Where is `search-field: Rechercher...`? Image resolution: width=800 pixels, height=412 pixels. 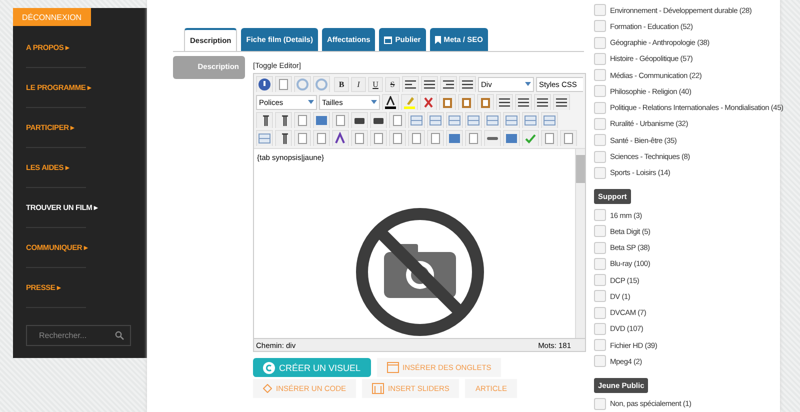 search-field: Rechercher... is located at coordinates (78, 335).